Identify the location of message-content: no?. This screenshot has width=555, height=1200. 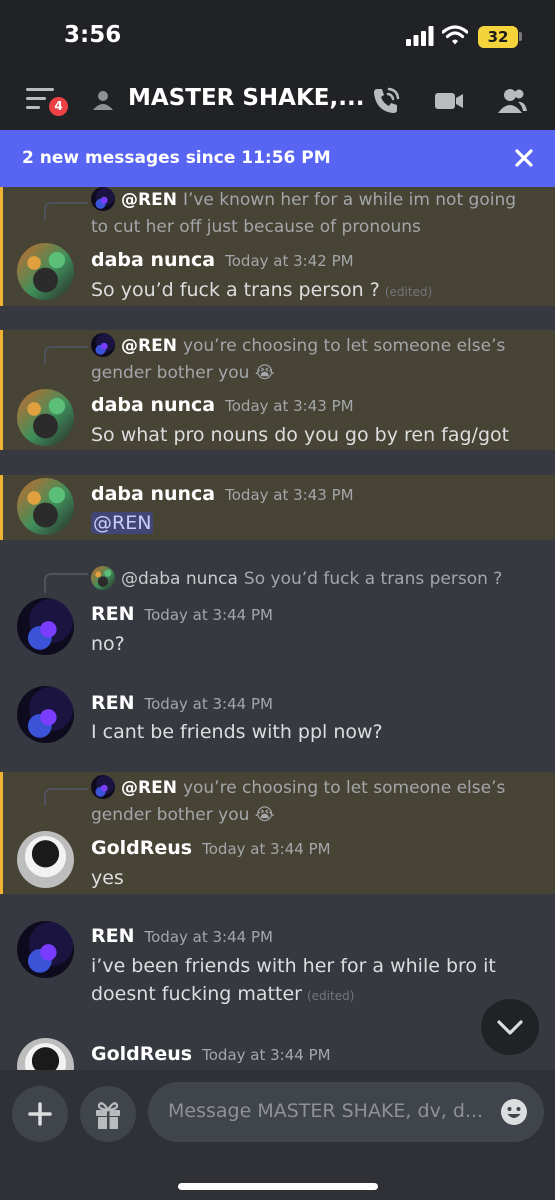
(311, 644).